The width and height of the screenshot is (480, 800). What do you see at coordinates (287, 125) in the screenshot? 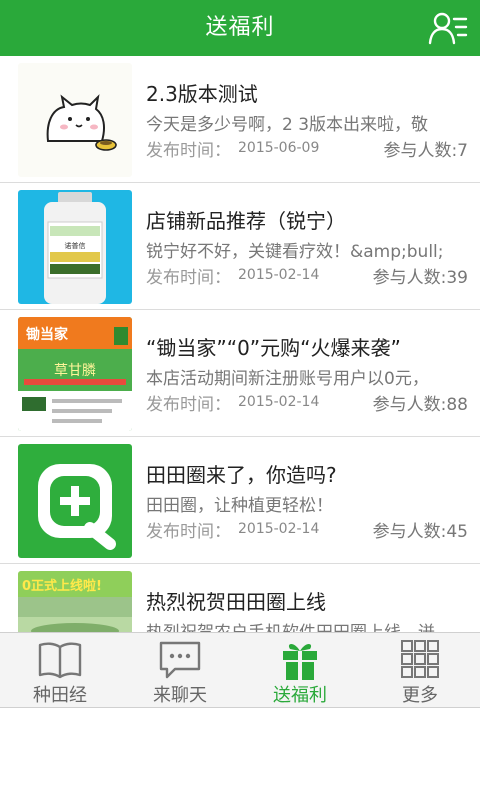
I see `post-description: 今天是多少号啊，2 3版本出来啦，敬` at bounding box center [287, 125].